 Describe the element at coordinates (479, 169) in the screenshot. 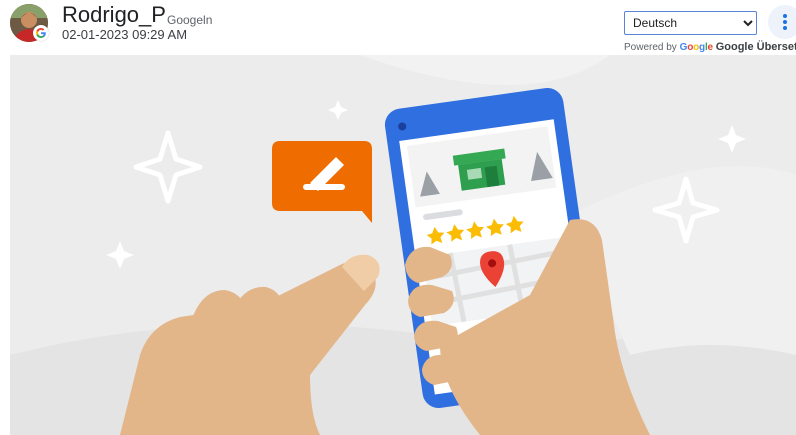

I see `store-icon` at that location.